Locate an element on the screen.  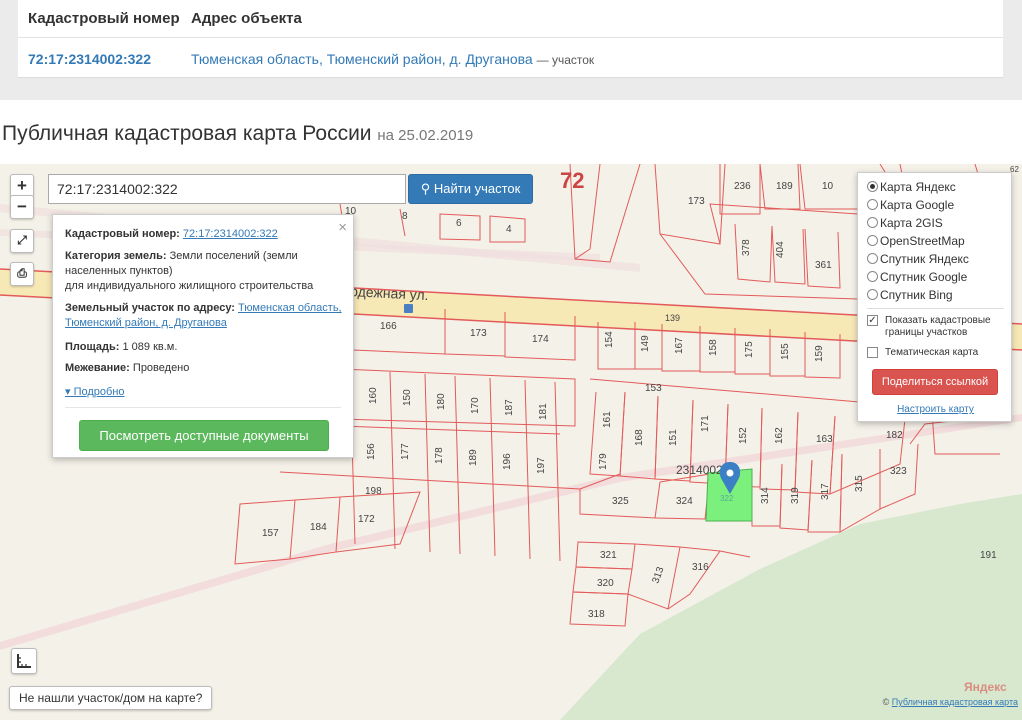
panel-divider is located at coordinates (935, 308).